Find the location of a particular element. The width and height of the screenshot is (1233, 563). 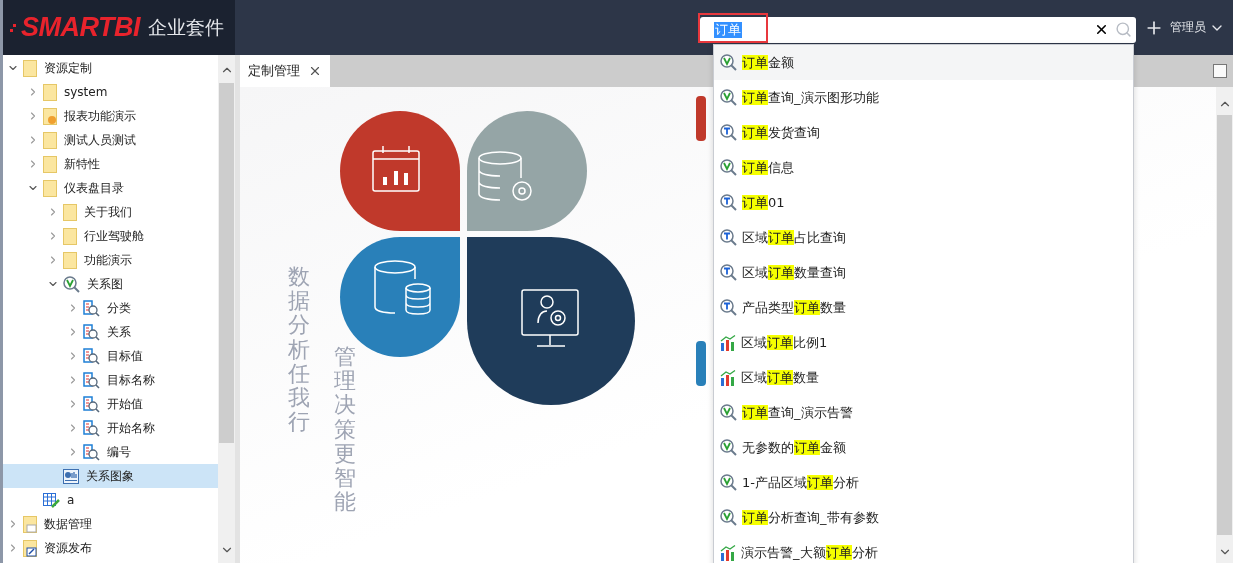

suggestion-item: 区域订单数量查询 is located at coordinates (923, 272).